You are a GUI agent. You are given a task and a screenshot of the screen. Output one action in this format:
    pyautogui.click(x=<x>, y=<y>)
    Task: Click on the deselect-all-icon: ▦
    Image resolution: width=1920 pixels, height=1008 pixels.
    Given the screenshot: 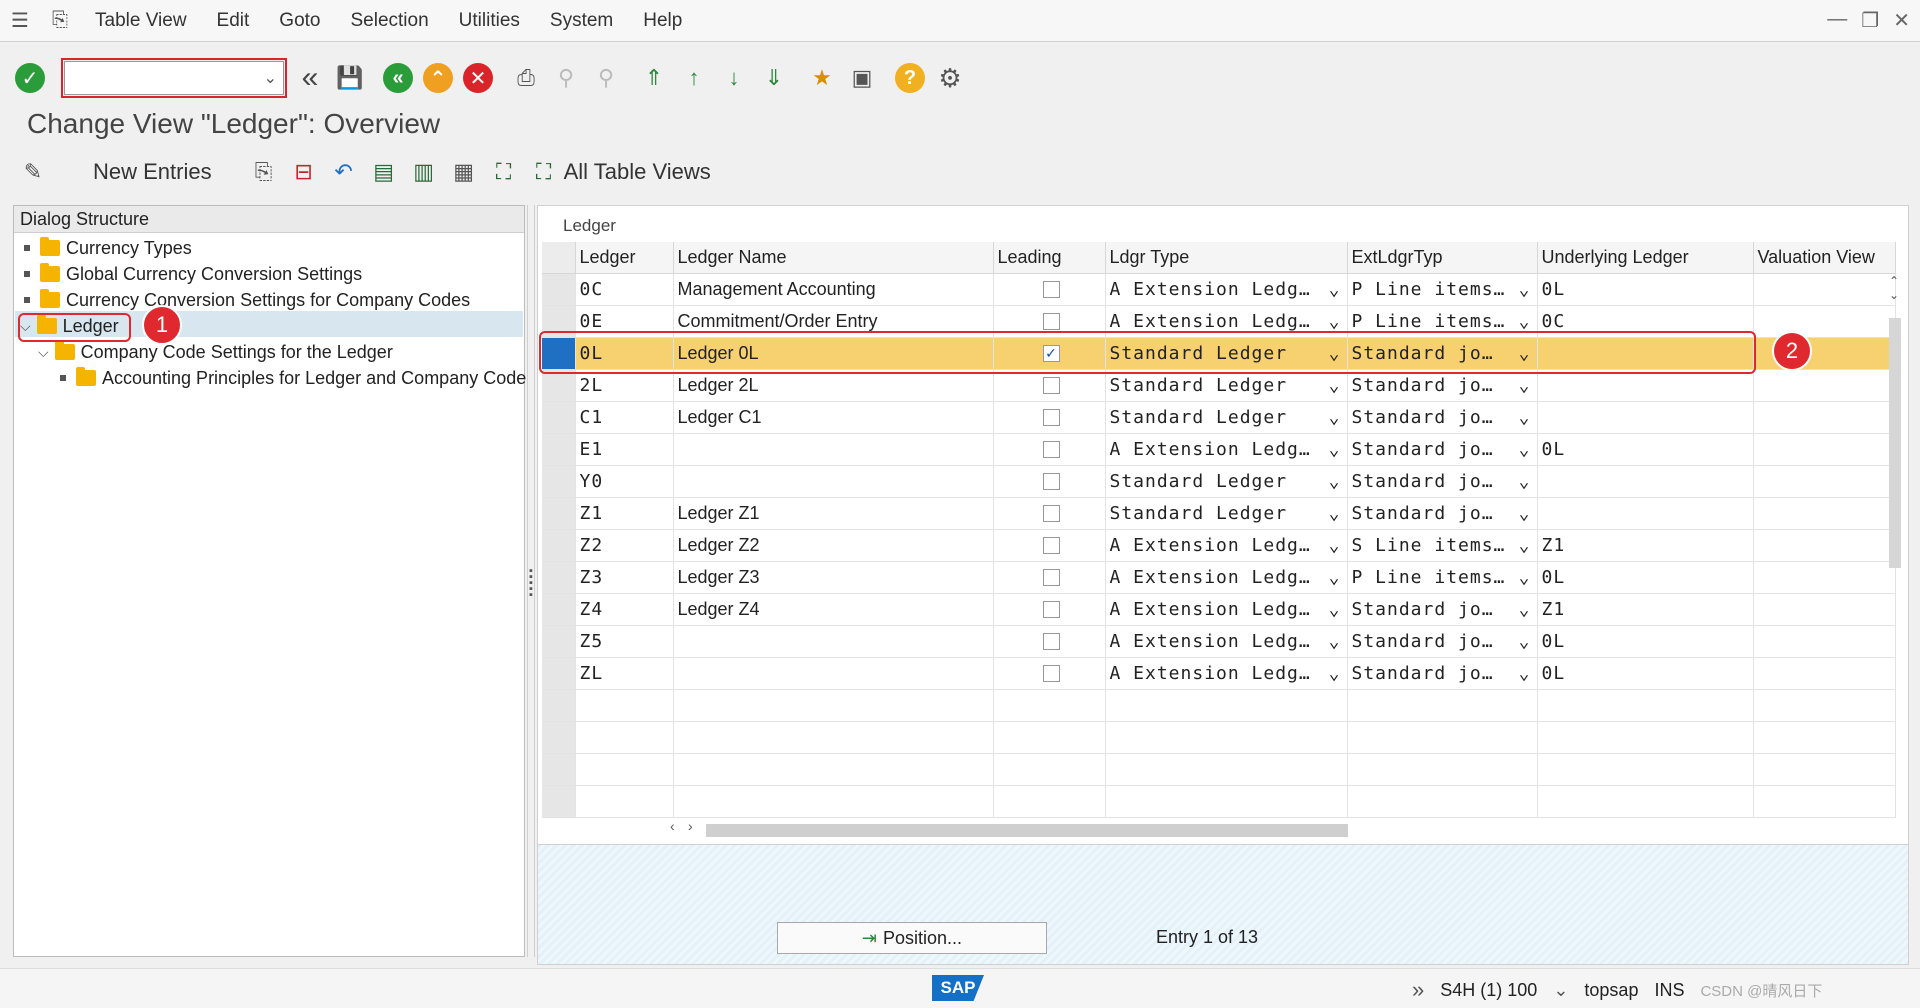 What is the action you would take?
    pyautogui.click(x=464, y=172)
    